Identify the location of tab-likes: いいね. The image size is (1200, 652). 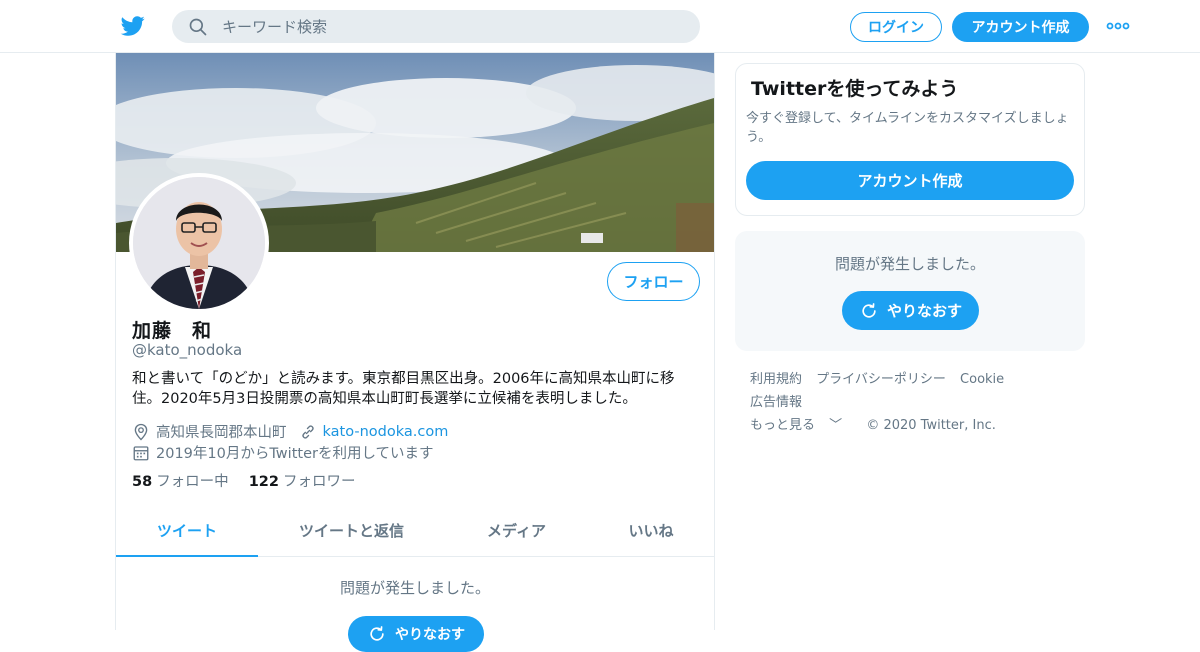
(651, 531).